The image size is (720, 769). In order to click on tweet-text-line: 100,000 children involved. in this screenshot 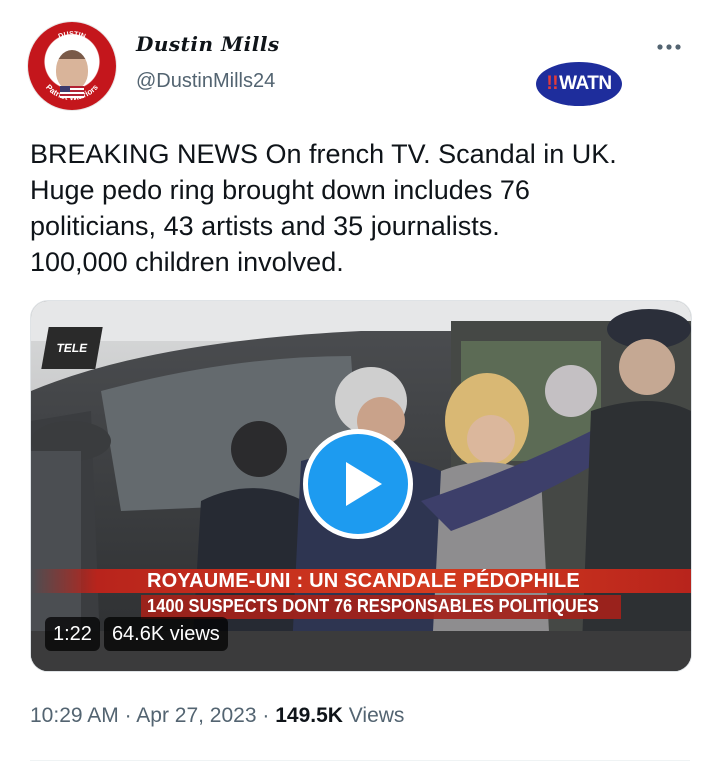, I will do `click(187, 262)`.